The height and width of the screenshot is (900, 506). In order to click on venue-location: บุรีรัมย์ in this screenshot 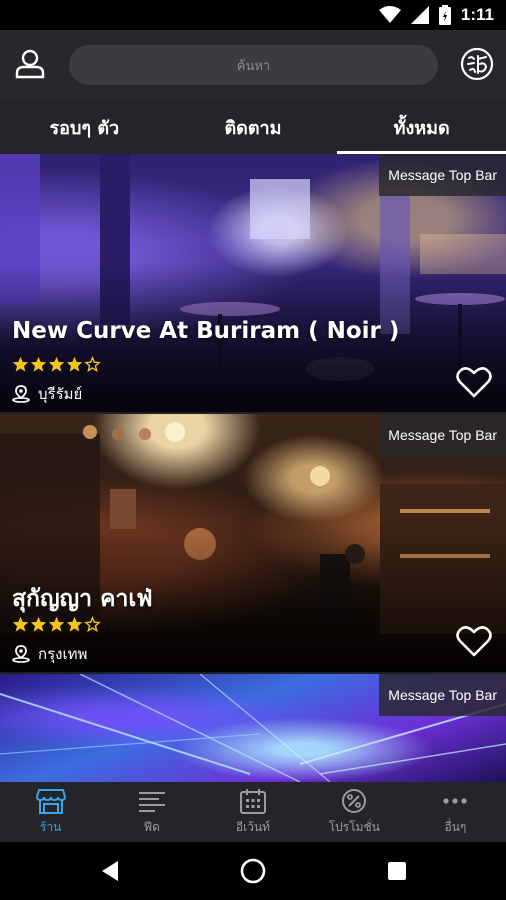, I will do `click(47, 394)`.